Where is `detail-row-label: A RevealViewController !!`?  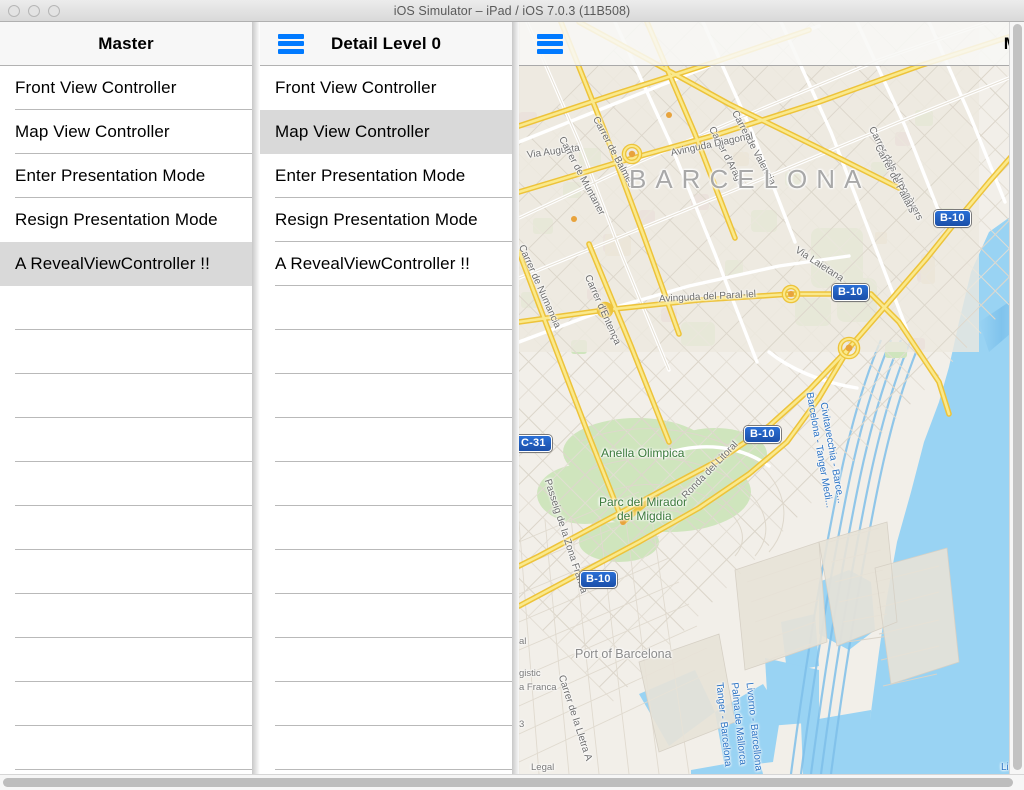 detail-row-label: A RevealViewController !! is located at coordinates (372, 263).